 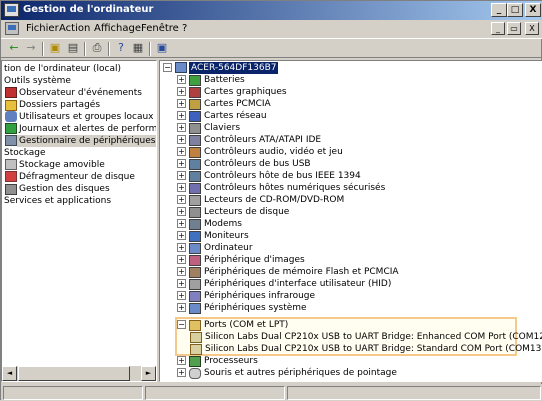 What do you see at coordinates (74, 28) in the screenshot?
I see `menu-action: Action` at bounding box center [74, 28].